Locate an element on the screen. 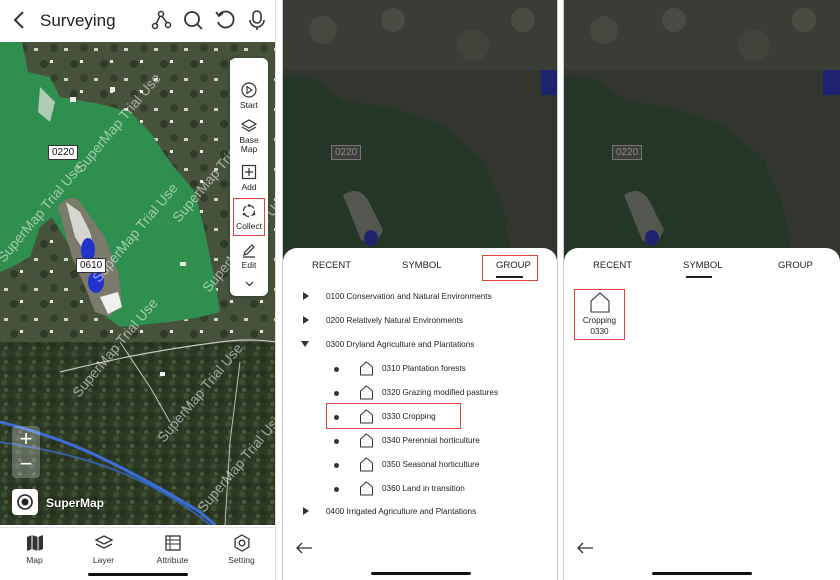 This screenshot has width=840, height=580. base-map-label: Base Map is located at coordinates (249, 144).